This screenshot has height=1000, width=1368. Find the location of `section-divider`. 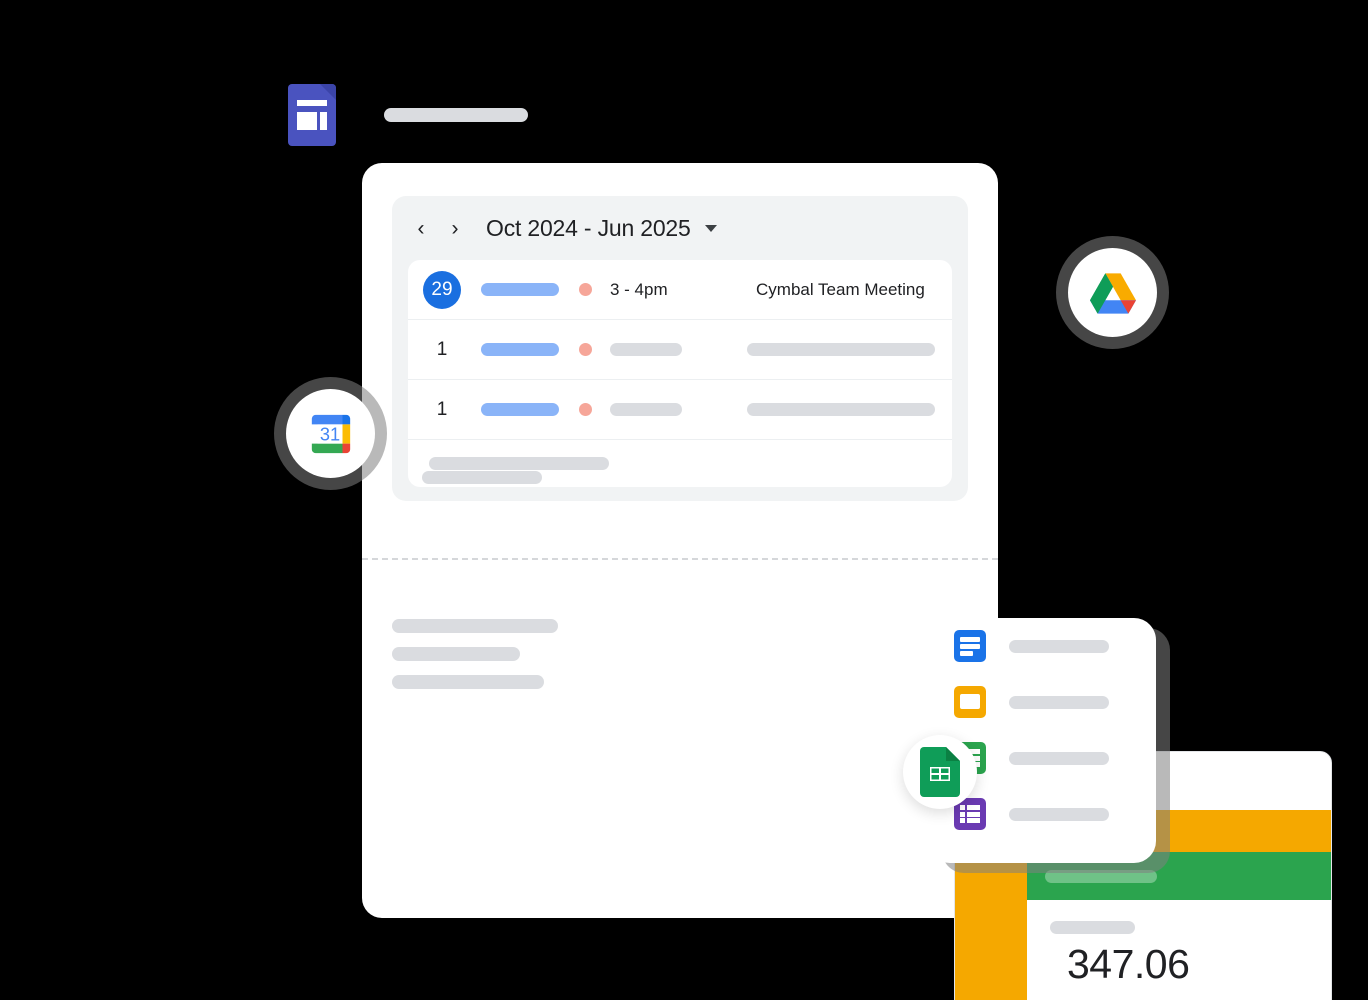

section-divider is located at coordinates (680, 559).